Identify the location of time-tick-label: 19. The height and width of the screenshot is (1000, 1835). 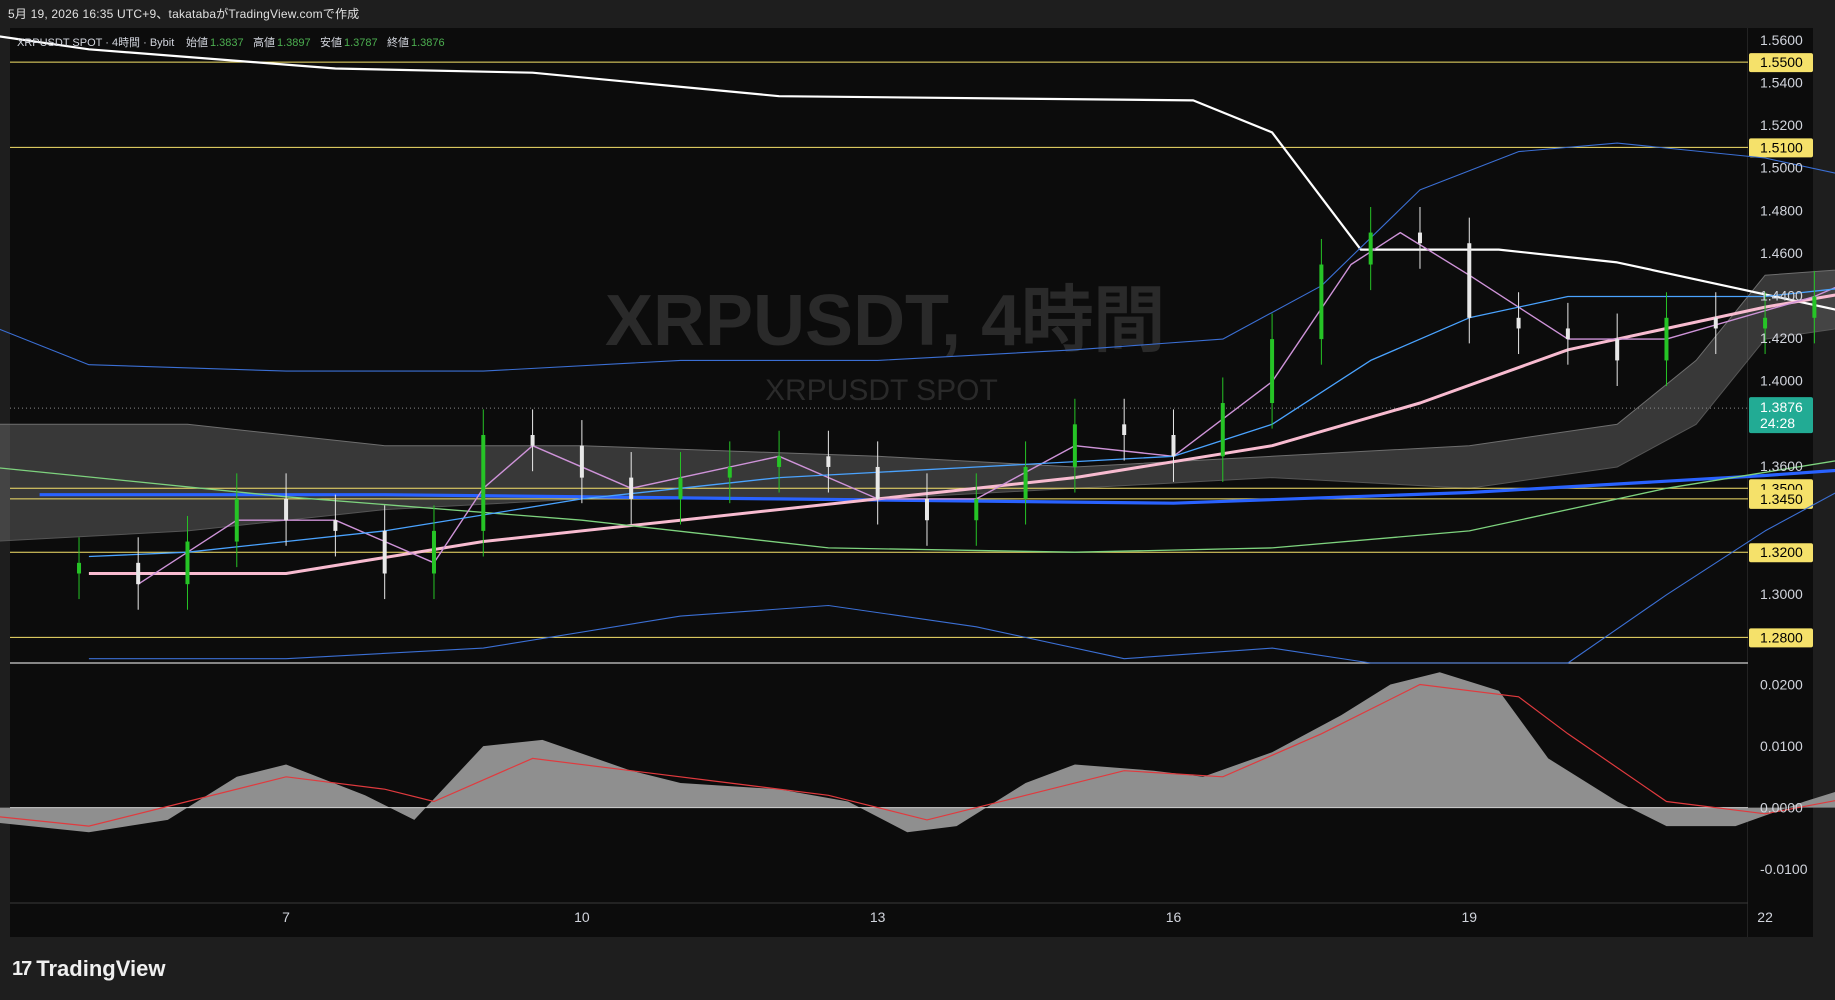
(1469, 917).